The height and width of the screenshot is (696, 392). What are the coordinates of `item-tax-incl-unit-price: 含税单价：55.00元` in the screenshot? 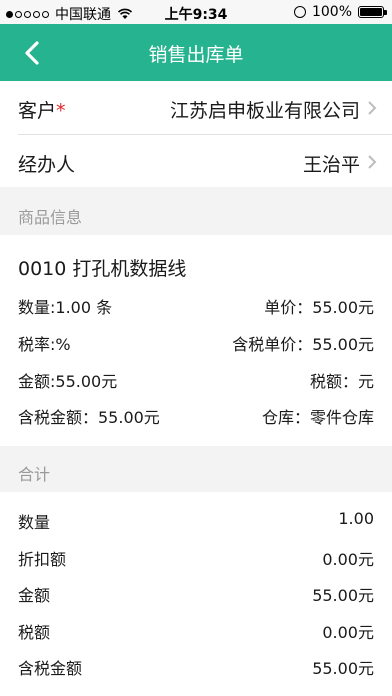 It's located at (303, 344).